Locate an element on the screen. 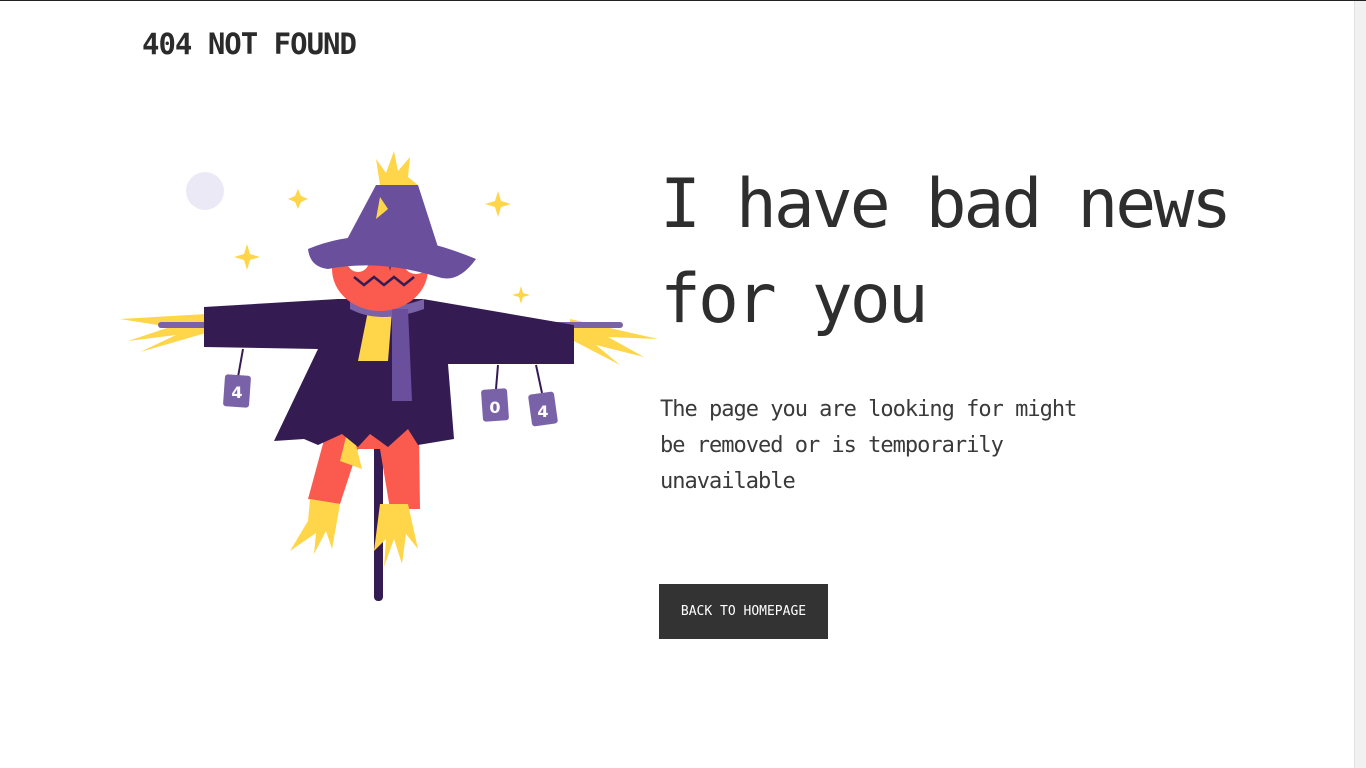 Image resolution: width=1366 pixels, height=768 pixels. error-headline: I have bad news for you is located at coordinates (946, 252).